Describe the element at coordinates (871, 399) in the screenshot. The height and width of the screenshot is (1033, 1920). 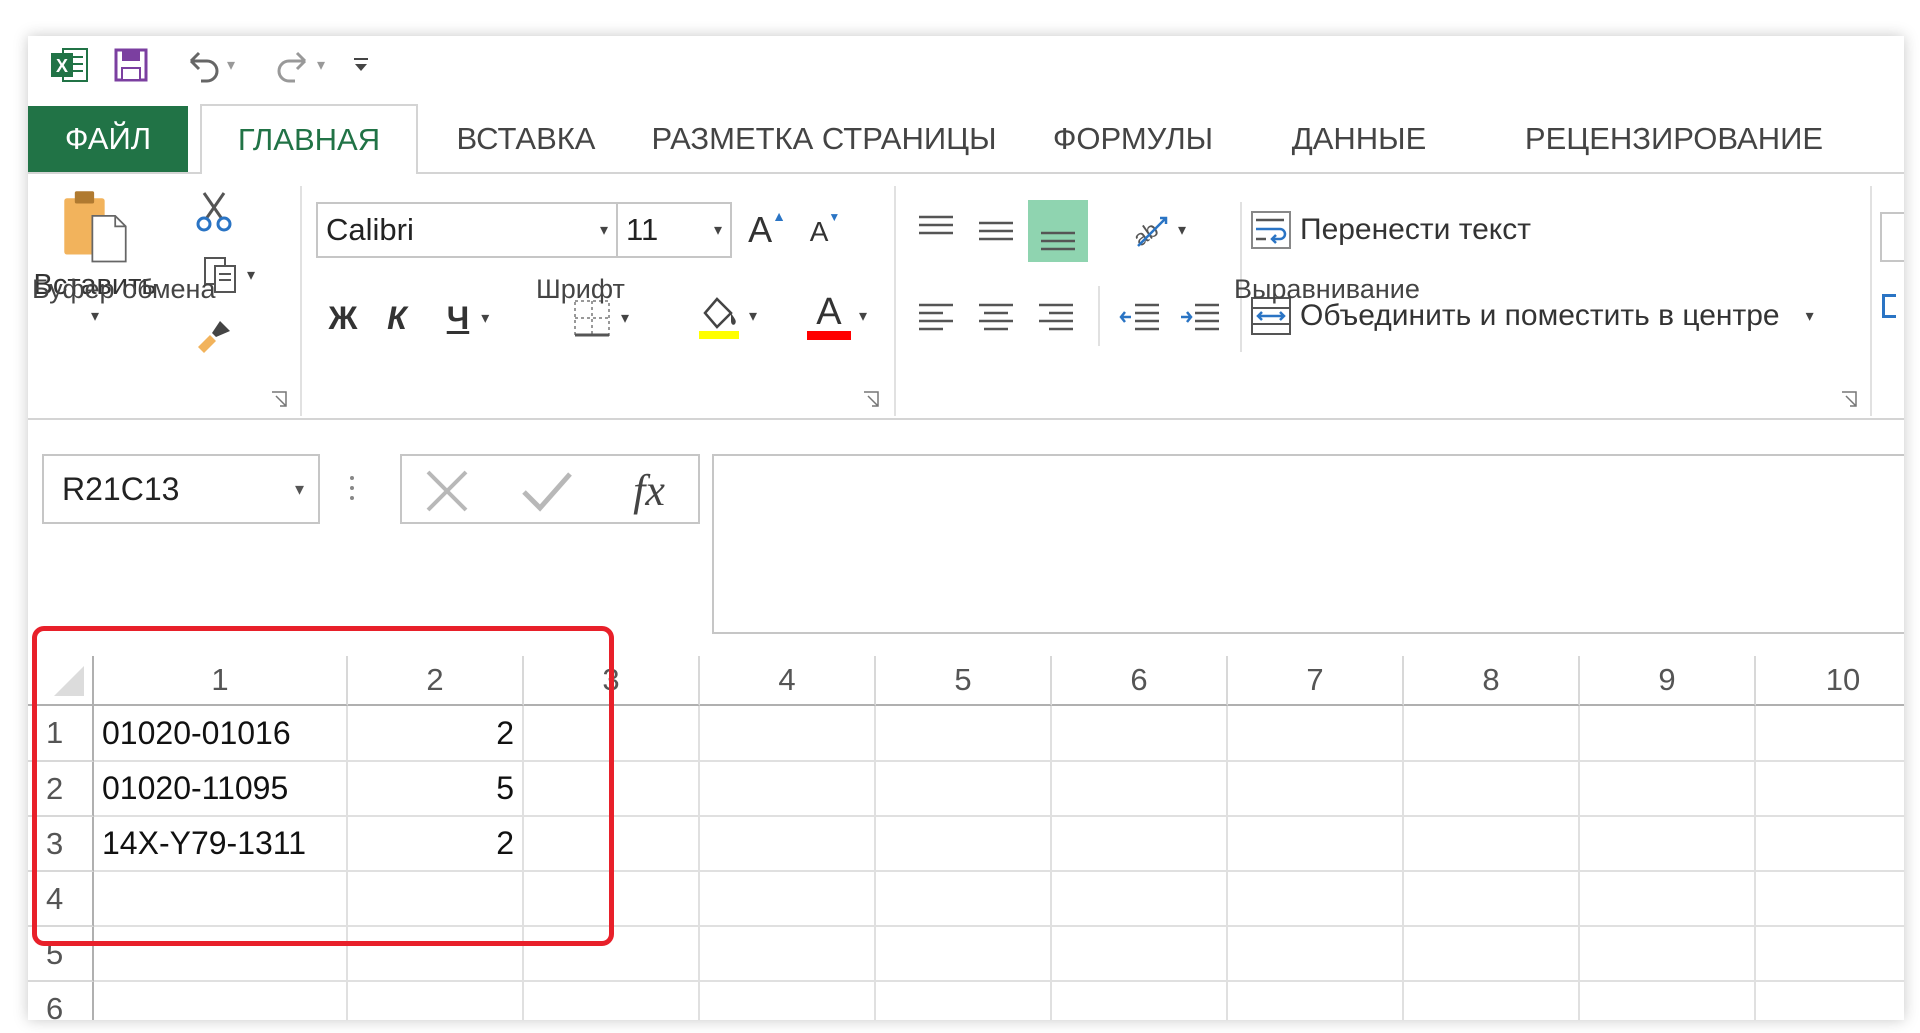
I see `font-launcher-icon` at that location.